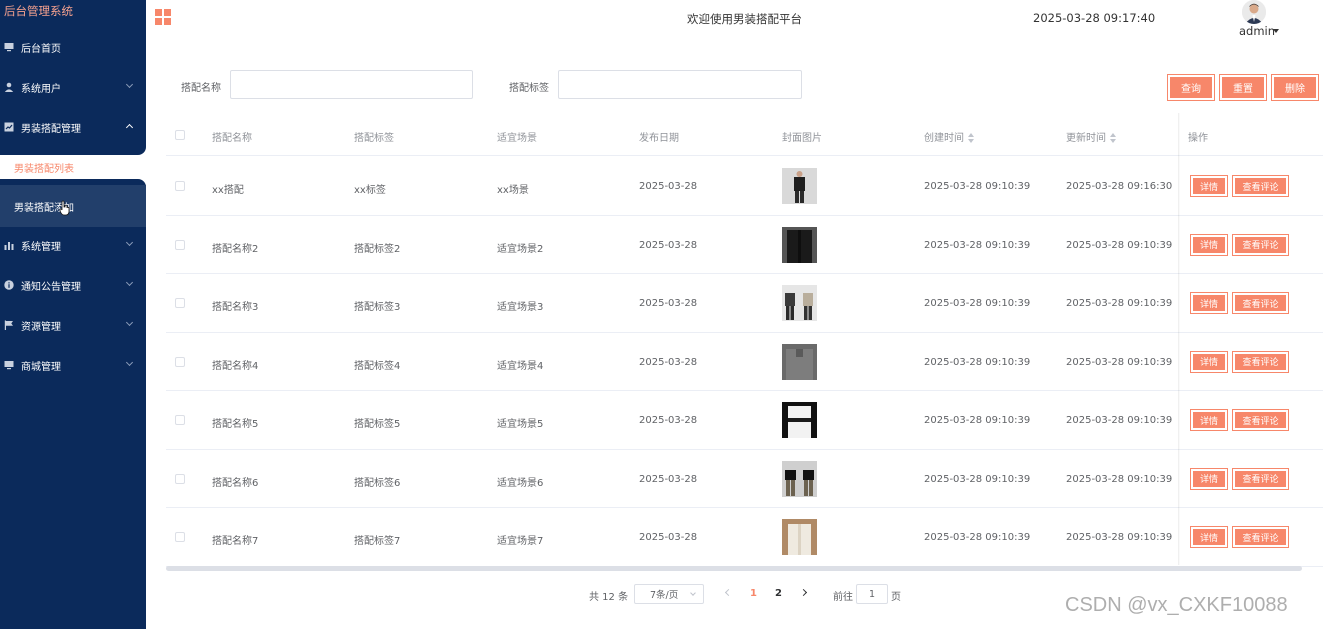 The width and height of the screenshot is (1334, 629). I want to click on outfit-tag-input, so click(680, 84).